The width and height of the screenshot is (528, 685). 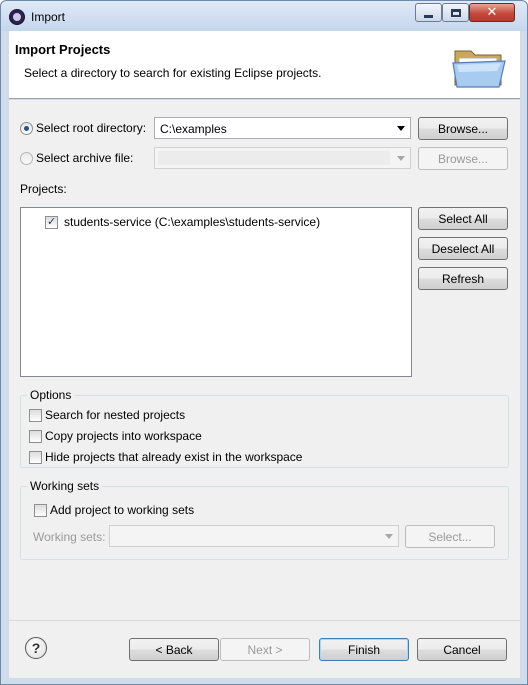 I want to click on page-title: Import Projects, so click(x=63, y=49).